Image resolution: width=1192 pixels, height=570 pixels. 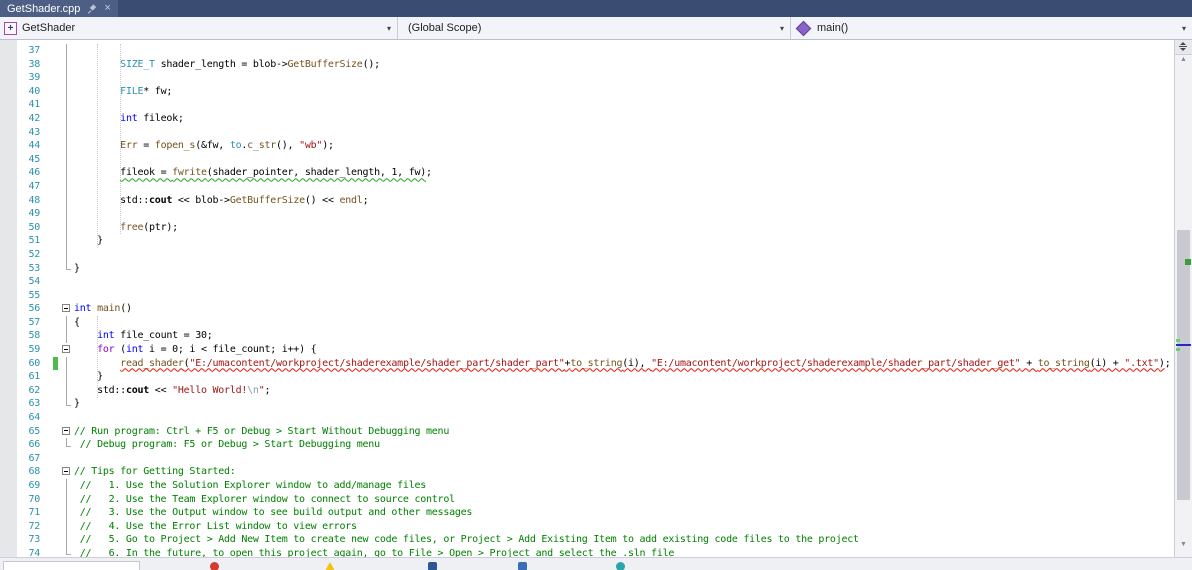 What do you see at coordinates (595, 132) in the screenshot?
I see `code-line: 43` at bounding box center [595, 132].